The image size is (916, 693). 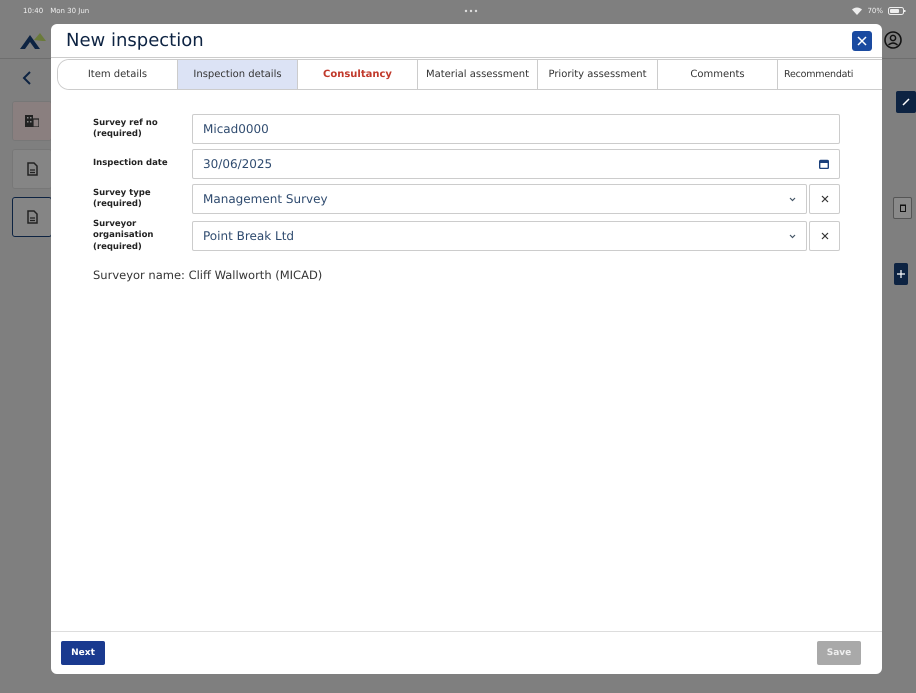 I want to click on input-field: Micad0000, so click(x=516, y=129).